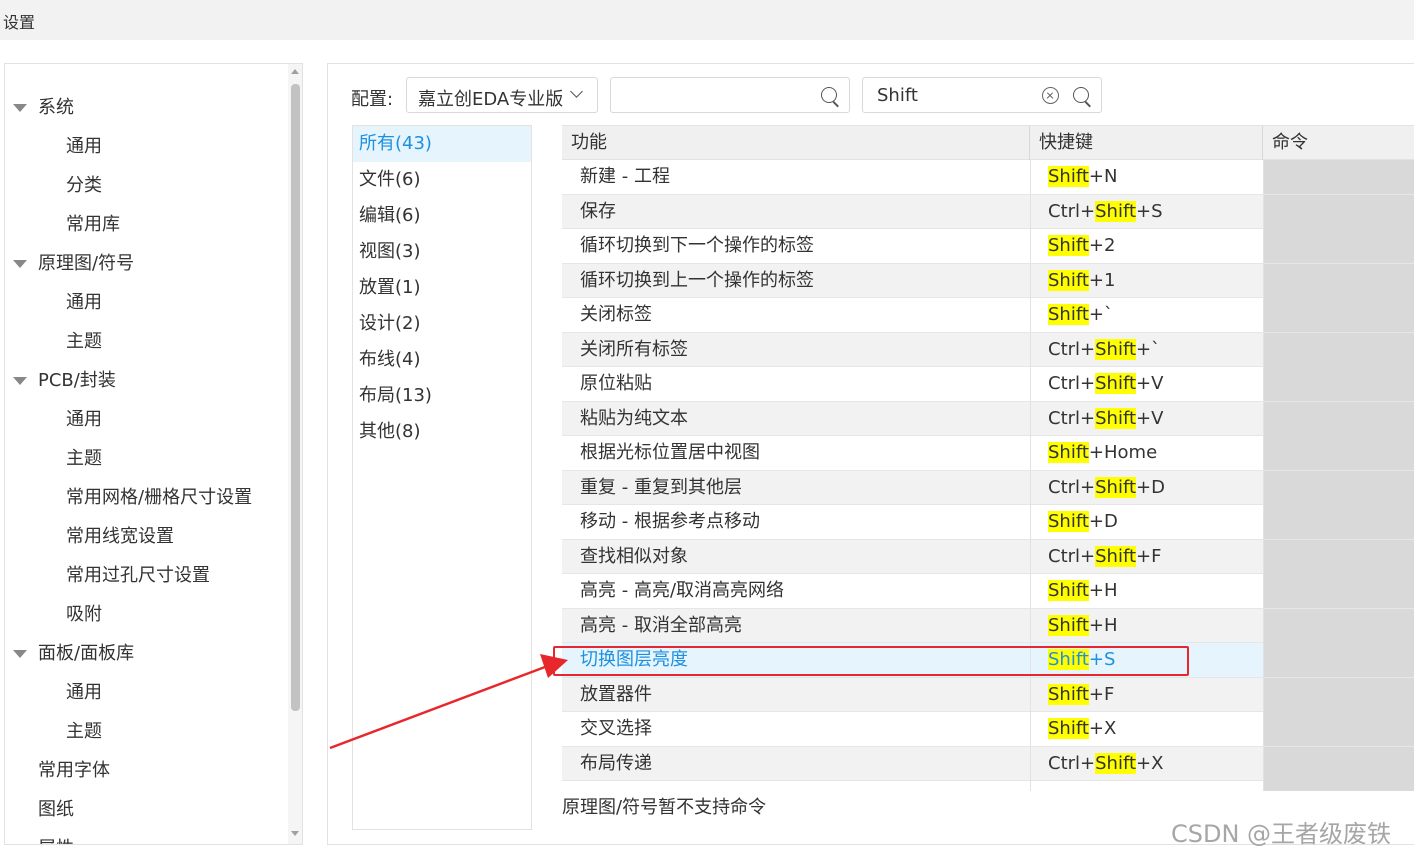  I want to click on command-search-box, so click(730, 95).